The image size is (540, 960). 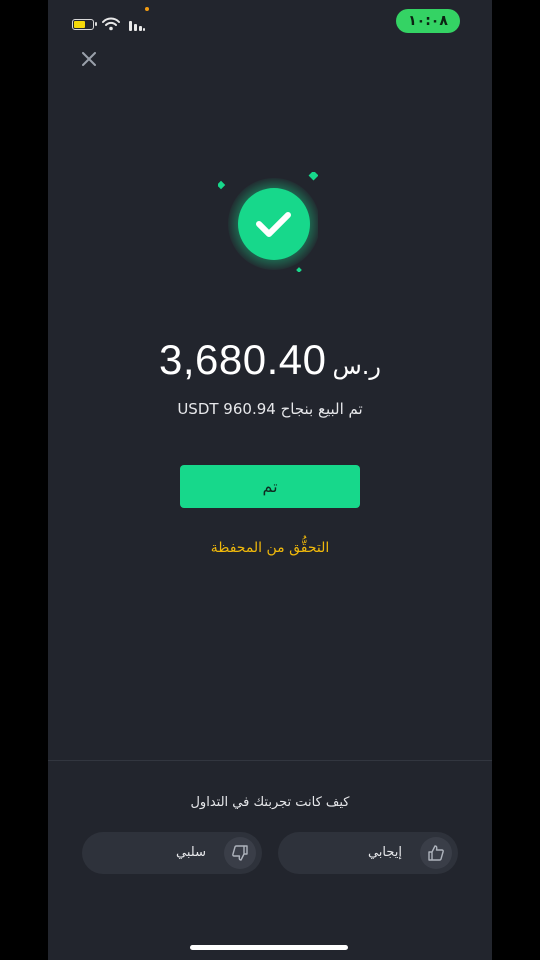 I want to click on success-badge, so click(x=268, y=221).